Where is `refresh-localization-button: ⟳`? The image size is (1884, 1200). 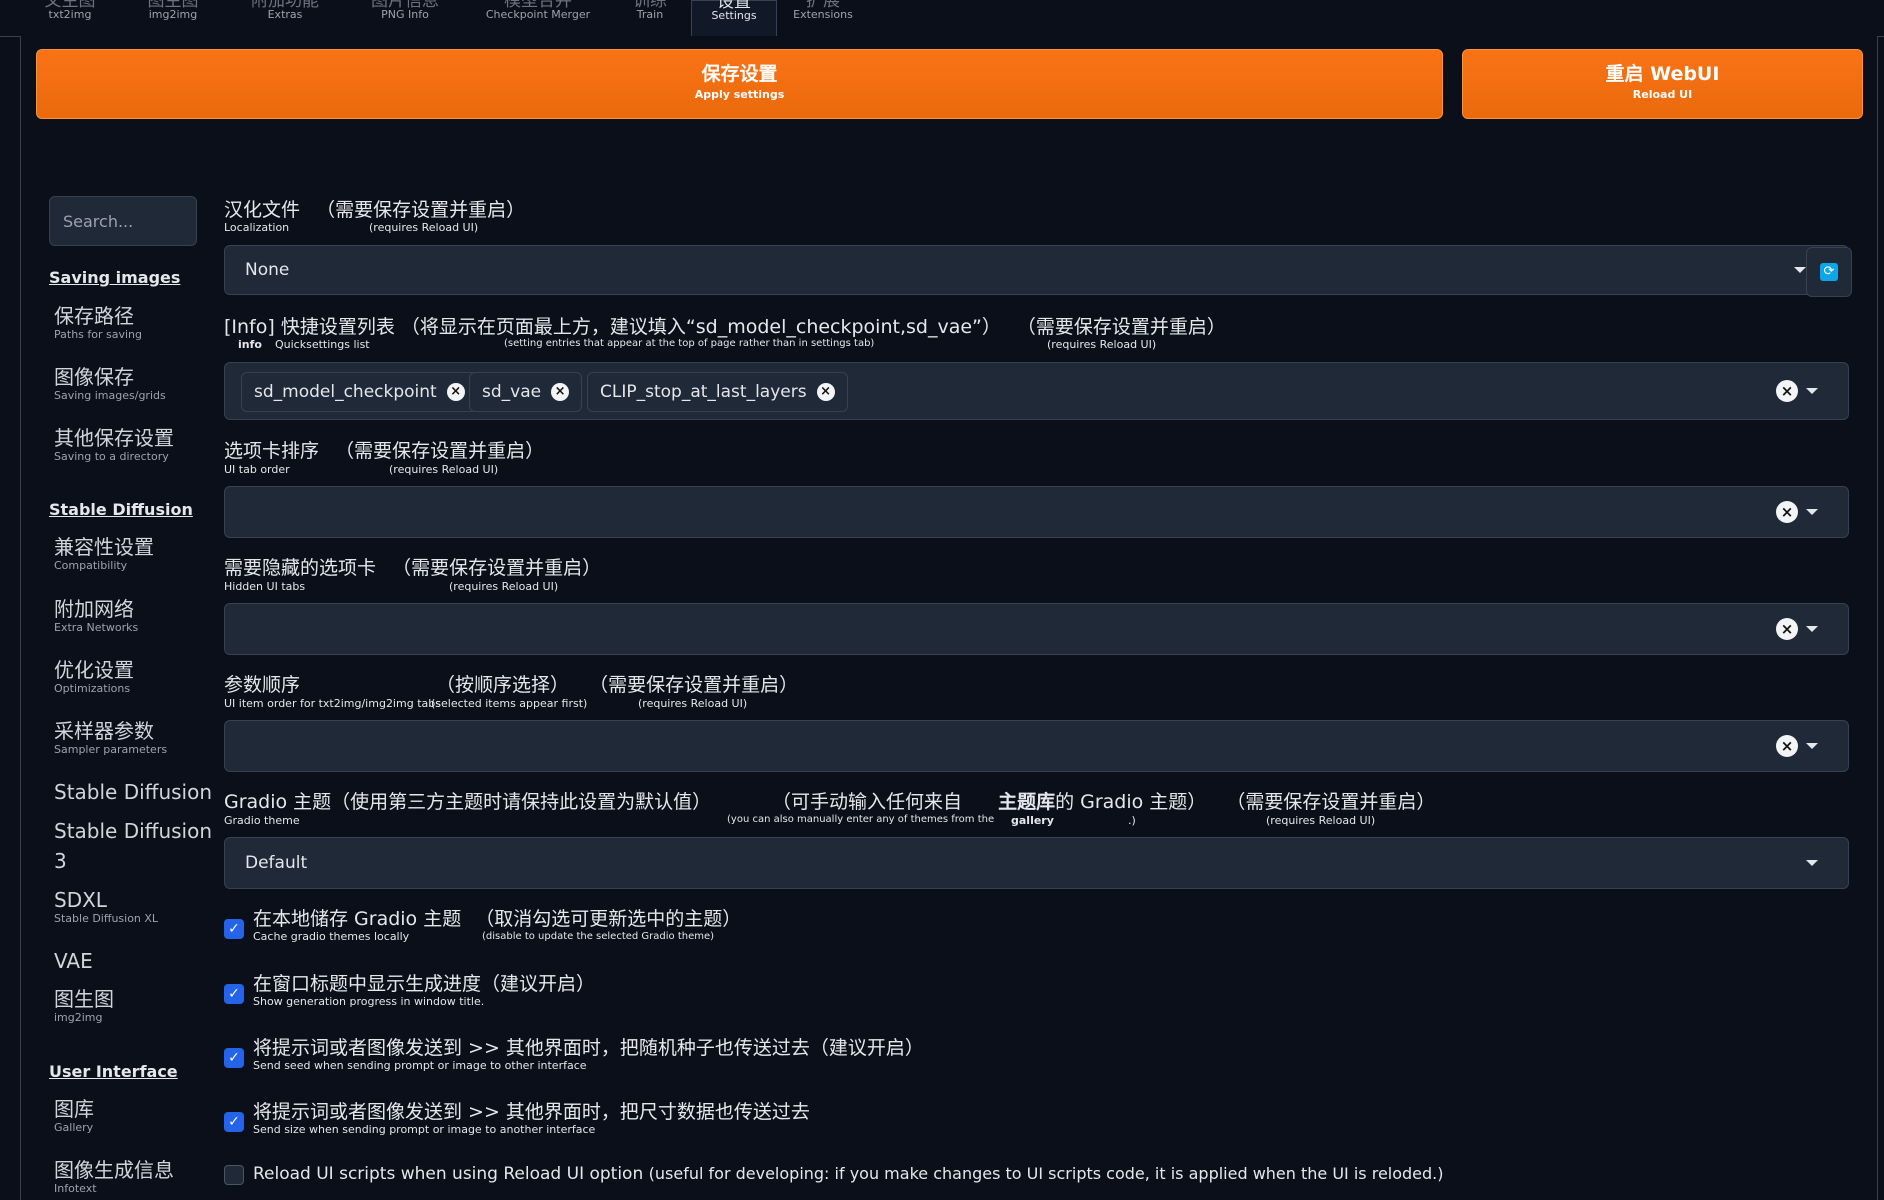
refresh-localization-button: ⟳ is located at coordinates (1829, 272).